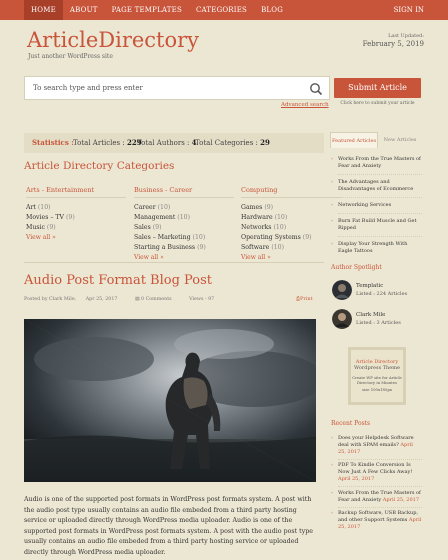 The image size is (448, 560). I want to click on author-card: Templatic Listed : 224 Articles, so click(377, 291).